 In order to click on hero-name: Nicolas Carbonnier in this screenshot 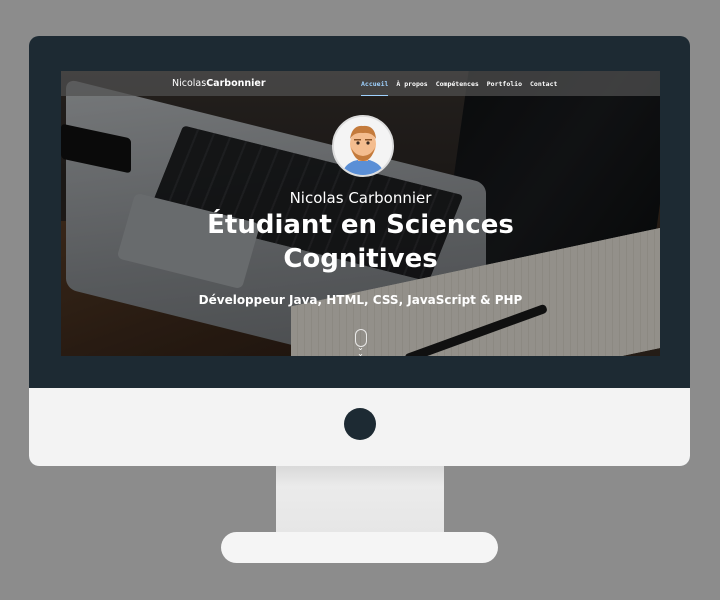, I will do `click(360, 198)`.